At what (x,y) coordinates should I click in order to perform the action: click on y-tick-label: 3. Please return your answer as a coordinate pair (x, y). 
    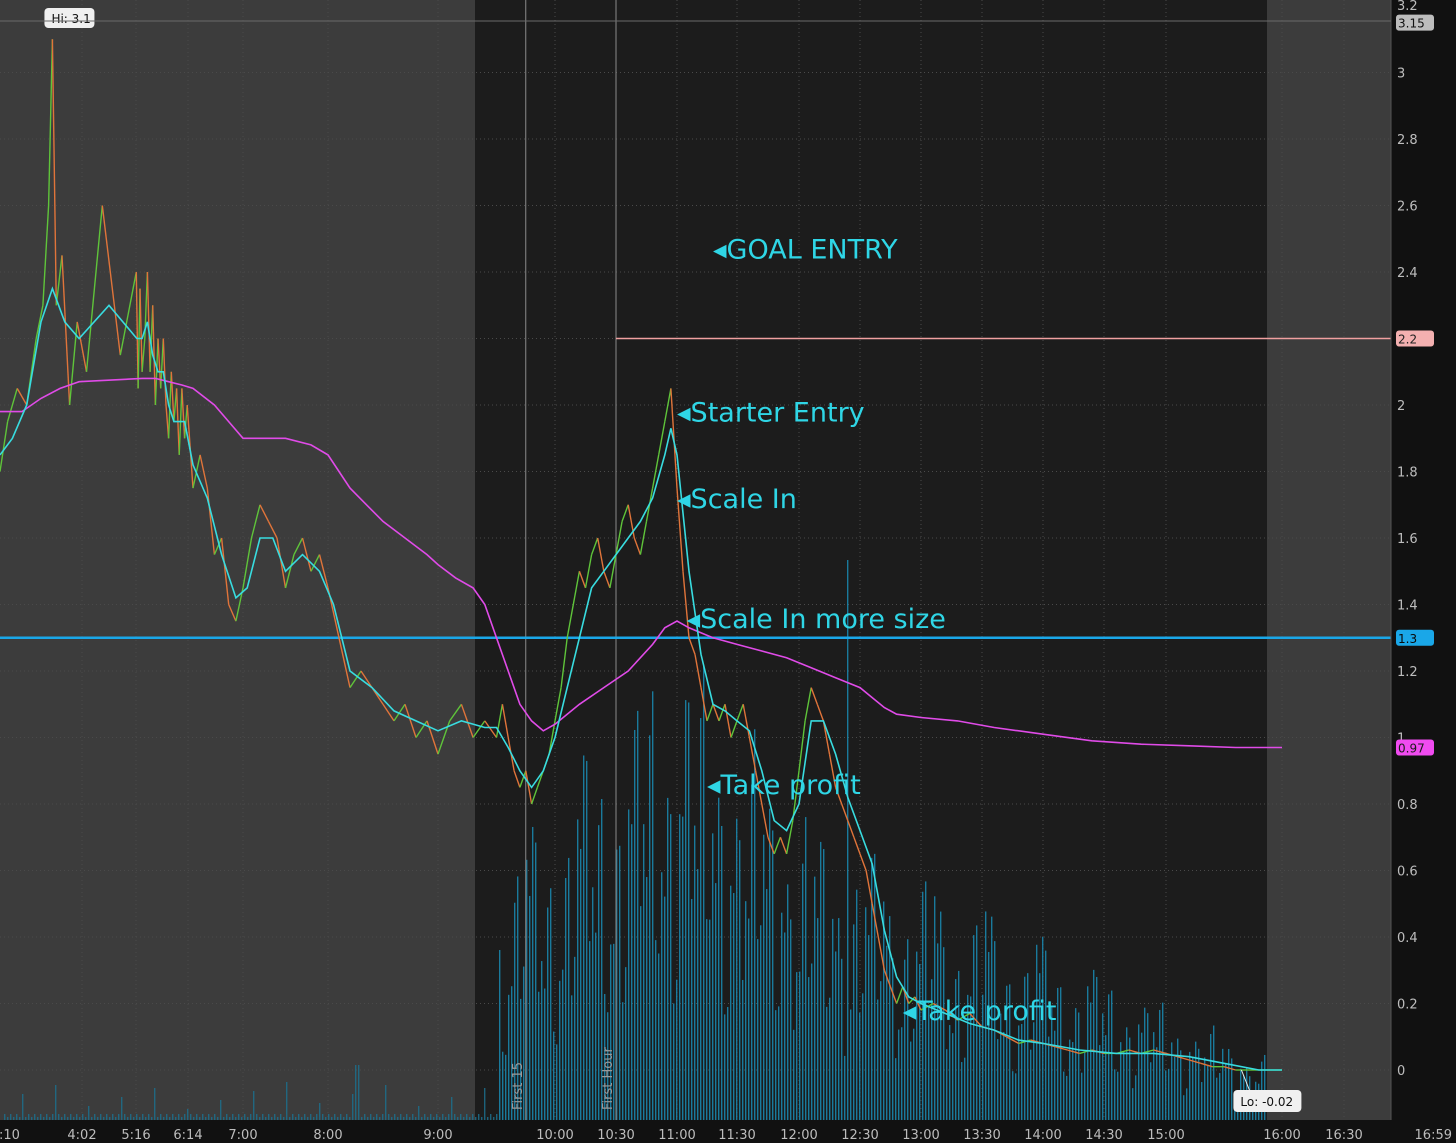
    Looking at the image, I should click on (1401, 74).